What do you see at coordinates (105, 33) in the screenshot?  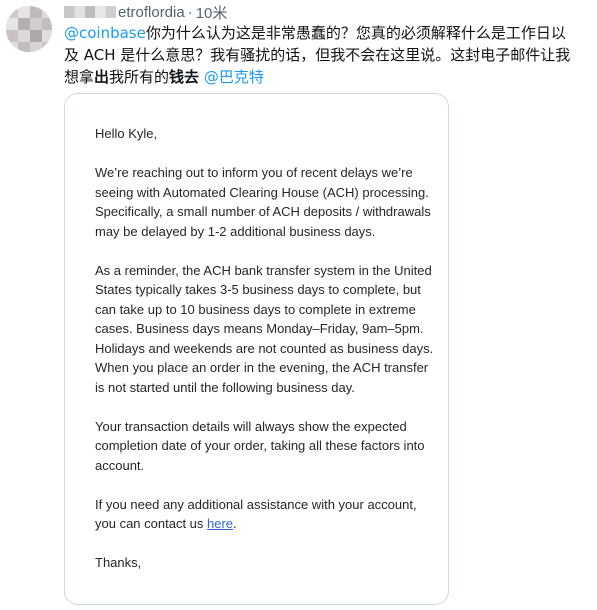 I see `mention-coinbase: @coinbase` at bounding box center [105, 33].